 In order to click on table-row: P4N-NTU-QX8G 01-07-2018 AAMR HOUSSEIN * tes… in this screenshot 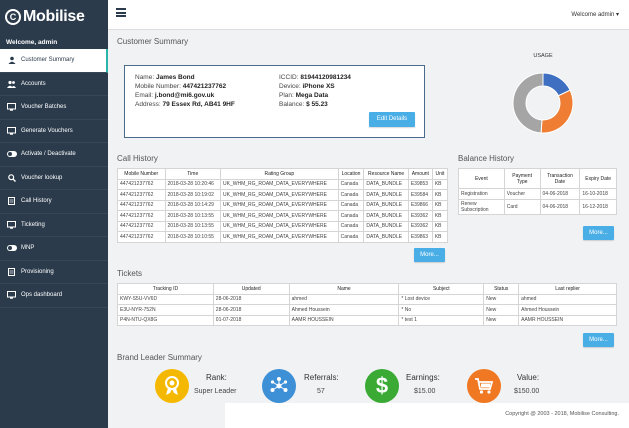, I will do `click(367, 320)`.